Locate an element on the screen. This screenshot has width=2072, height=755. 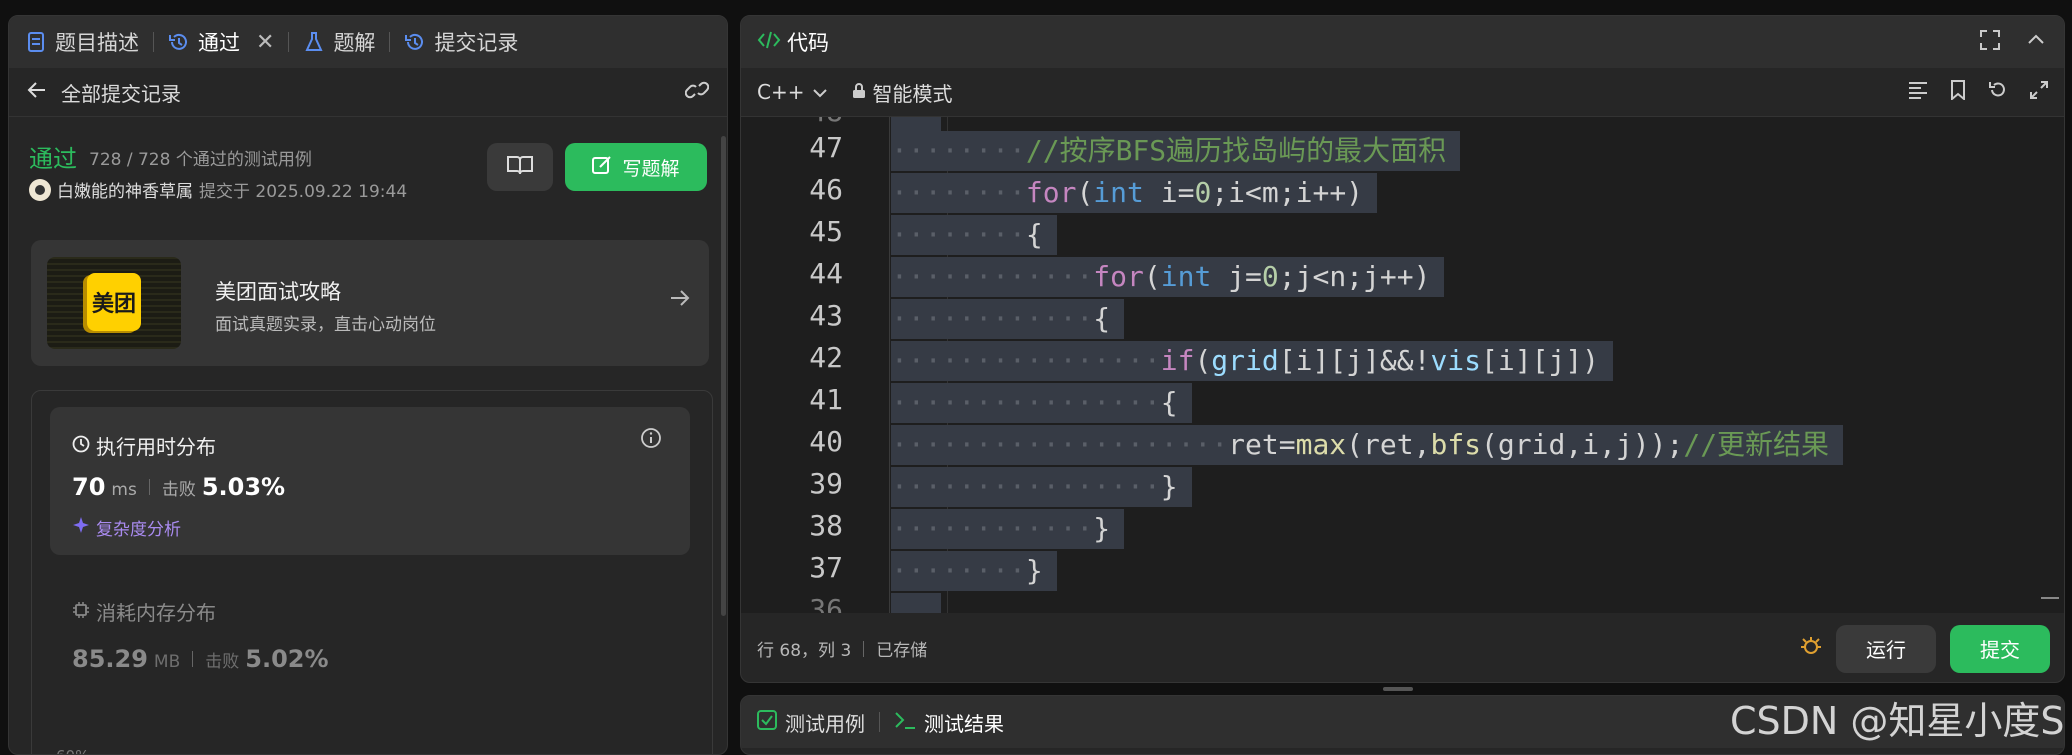
line-number: 46 is located at coordinates (826, 189).